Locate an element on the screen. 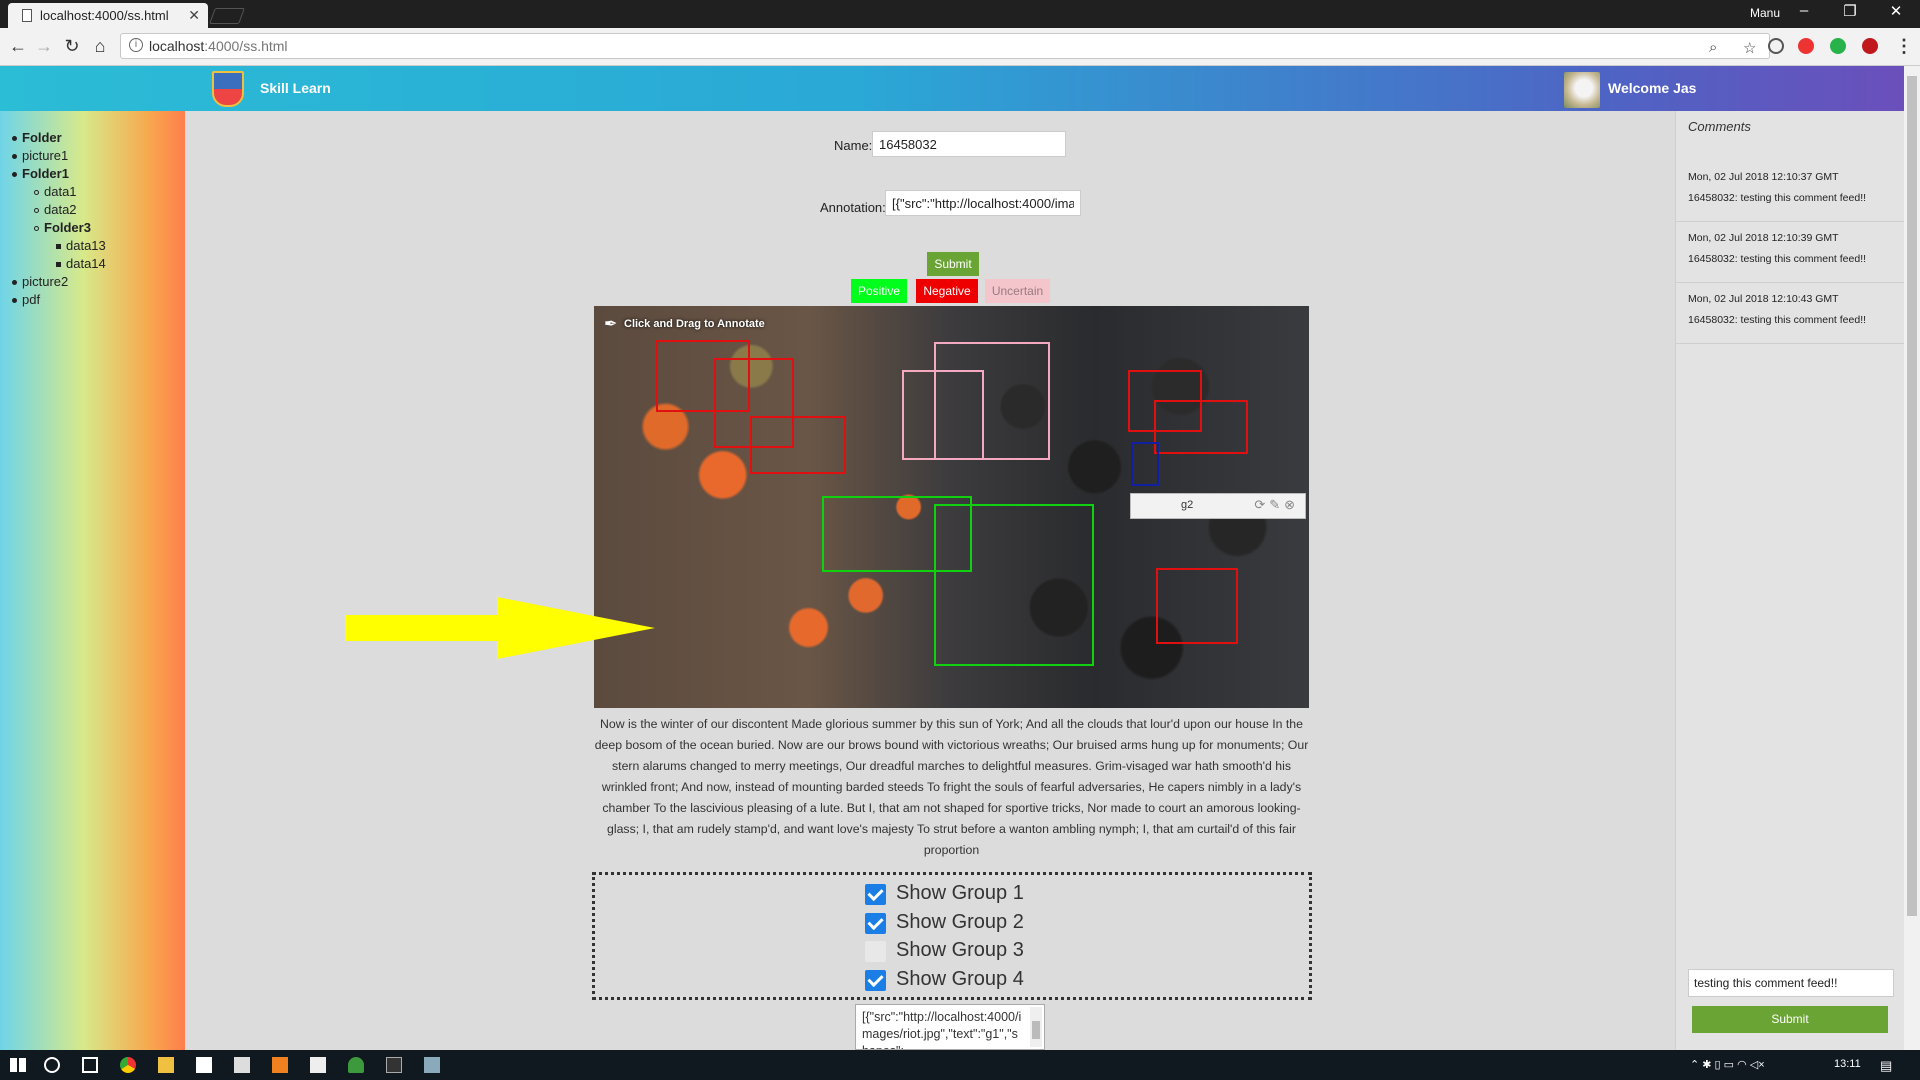  tree-item-picture1: picture1 is located at coordinates (95, 156).